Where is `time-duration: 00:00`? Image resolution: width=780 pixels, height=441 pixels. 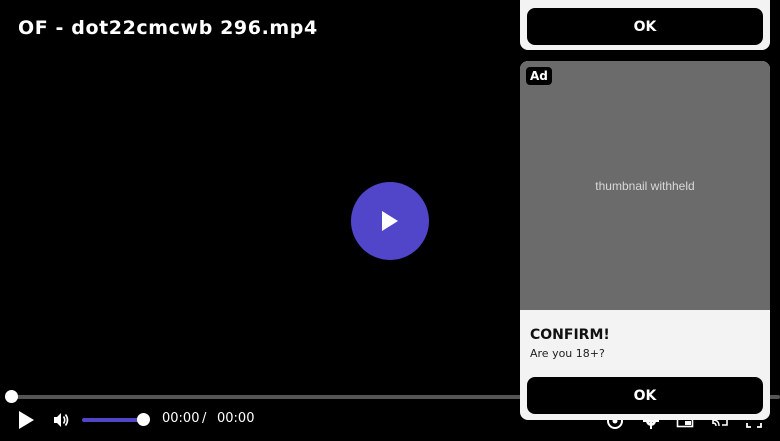 time-duration: 00:00 is located at coordinates (236, 418).